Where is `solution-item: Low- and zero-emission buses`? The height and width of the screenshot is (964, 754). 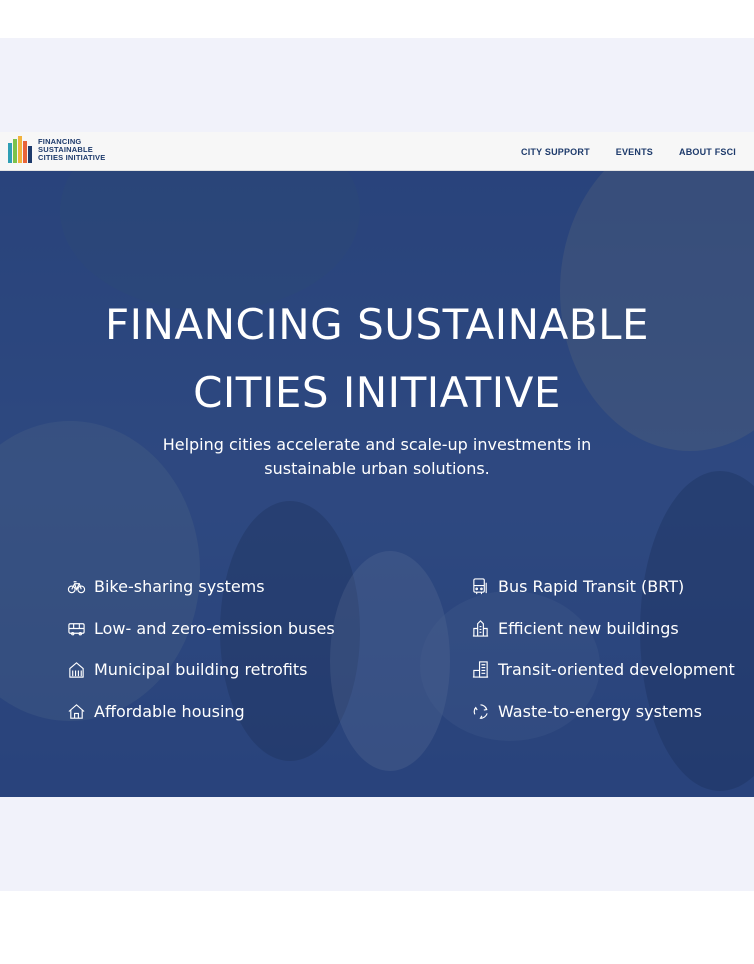
solution-item: Low- and zero-emission buses is located at coordinates (201, 629).